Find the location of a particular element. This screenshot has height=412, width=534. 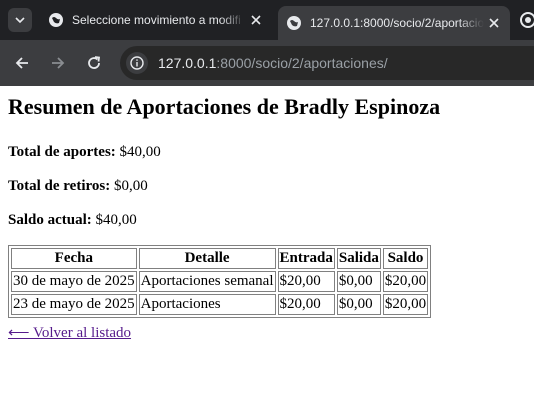

stat-label: Total de retiros: is located at coordinates (59, 186).